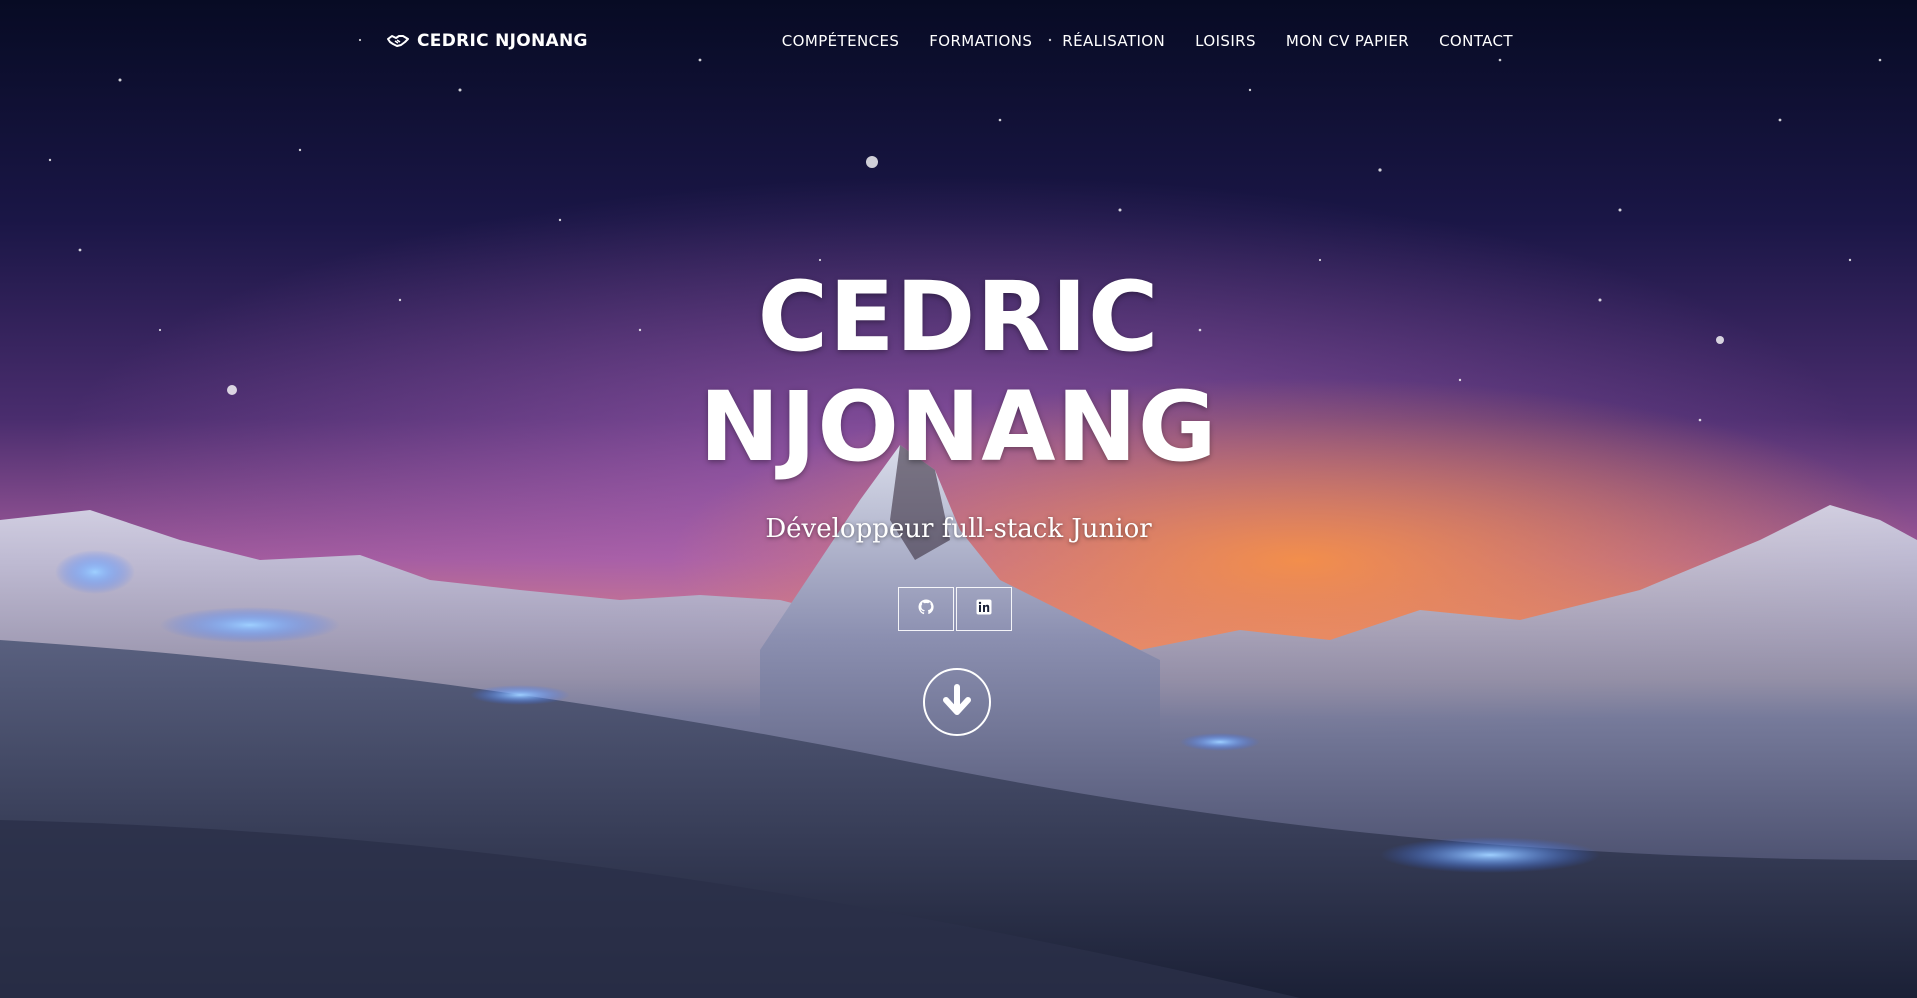  Describe the element at coordinates (1225, 41) in the screenshot. I see `nav-link-loisirs: LOISIRS` at that location.